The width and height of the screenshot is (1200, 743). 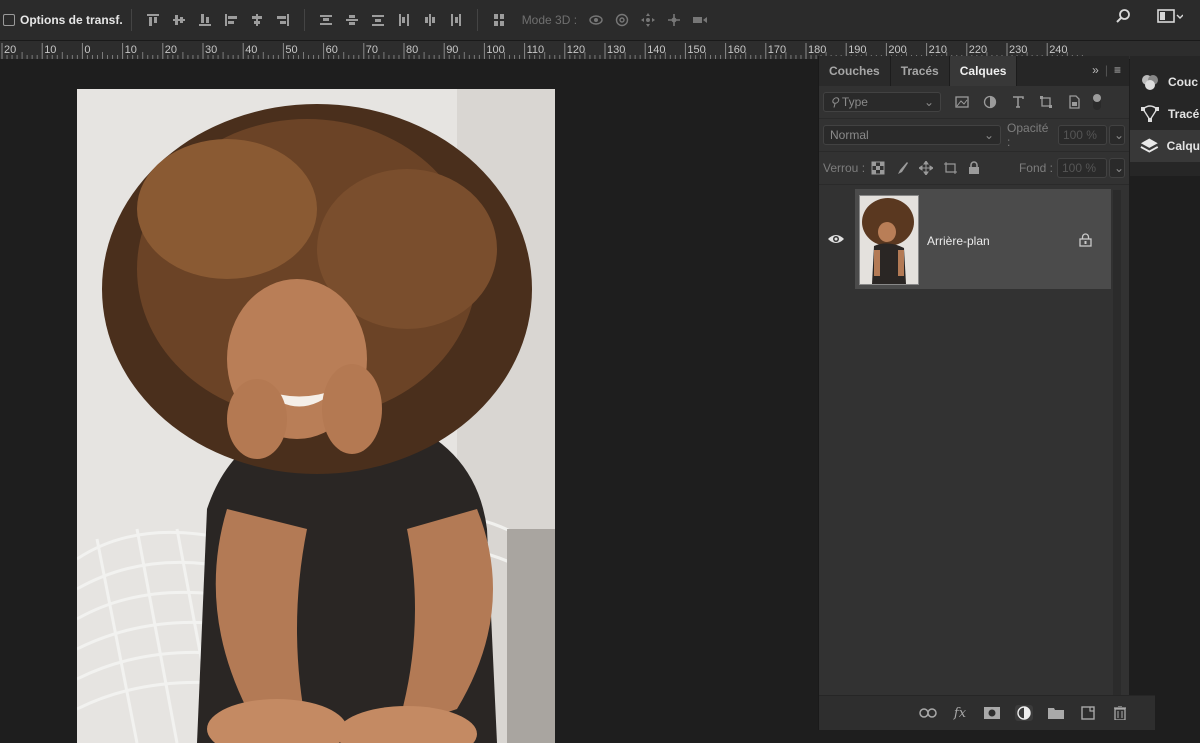 I want to click on panel-menu: » | ≡, so click(x=1106, y=70).